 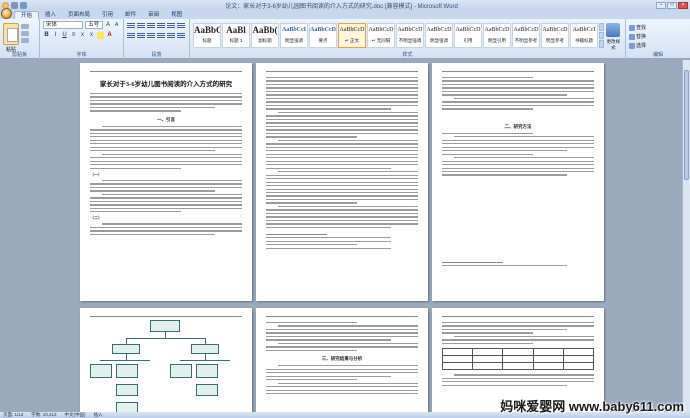 What do you see at coordinates (658, 45) in the screenshot?
I see `select-button: 选择` at bounding box center [658, 45].